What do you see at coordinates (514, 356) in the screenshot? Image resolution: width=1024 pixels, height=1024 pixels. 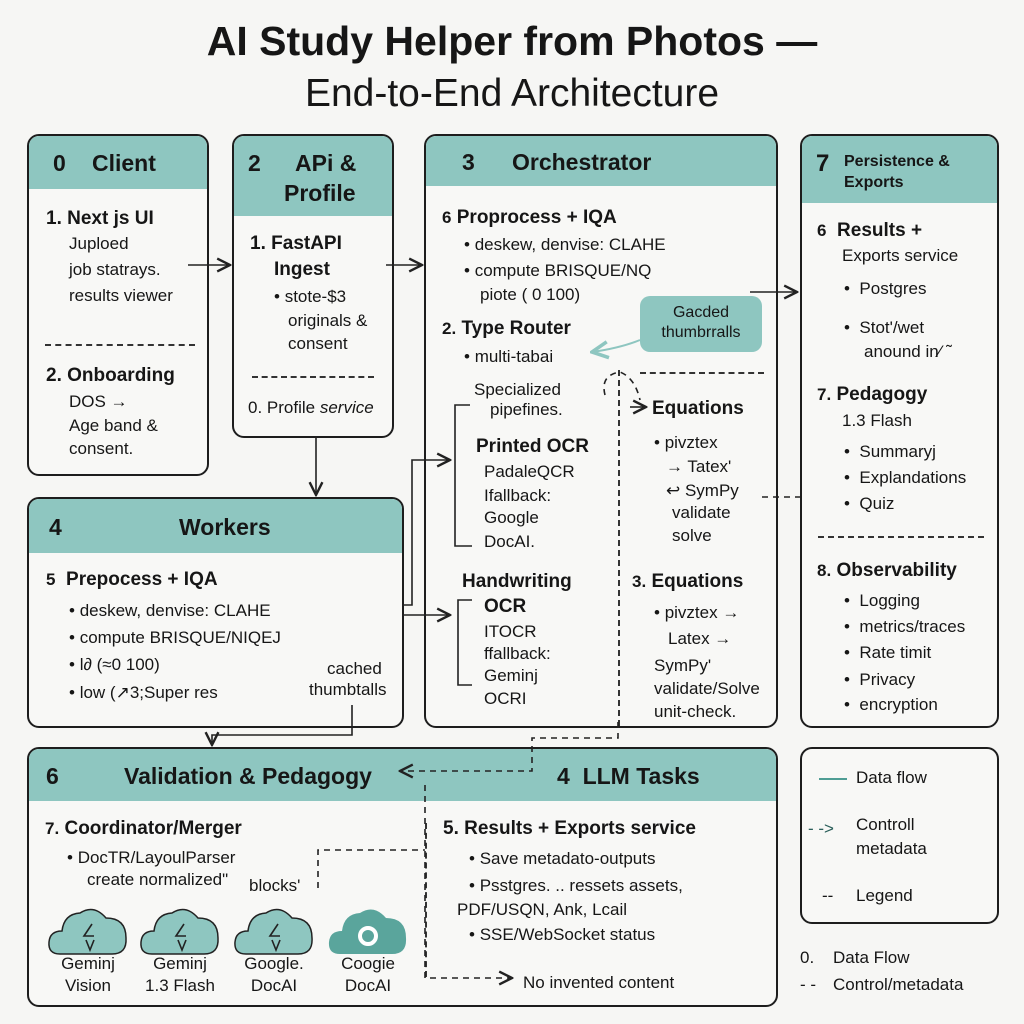 I see `bullet: multi-tabai` at bounding box center [514, 356].